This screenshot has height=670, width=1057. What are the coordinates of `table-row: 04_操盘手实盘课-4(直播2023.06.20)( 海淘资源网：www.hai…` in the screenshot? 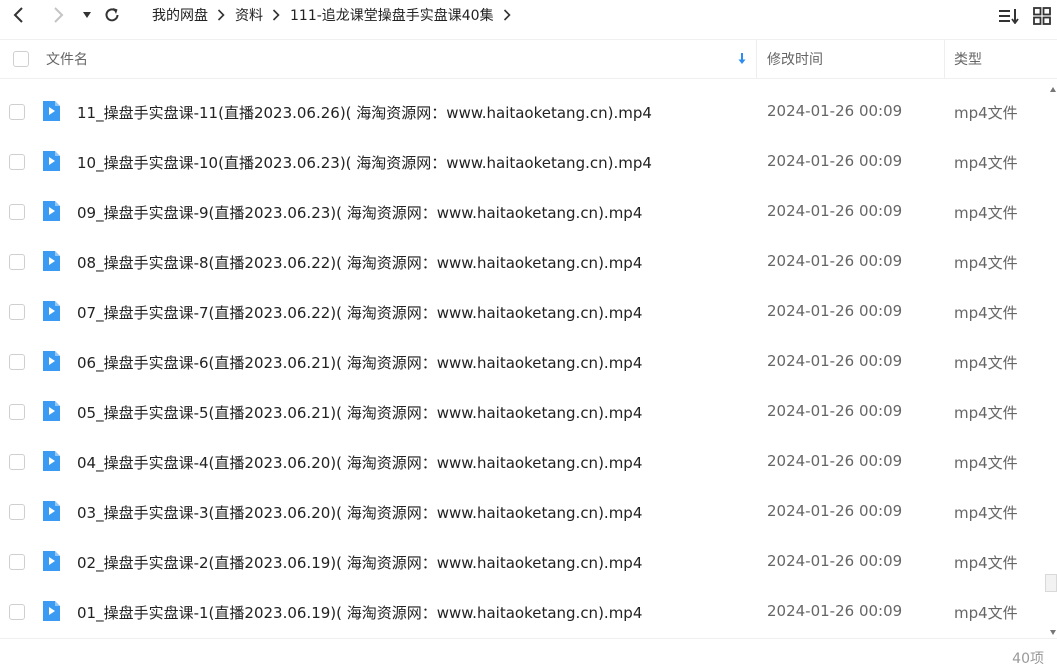 It's located at (525, 463).